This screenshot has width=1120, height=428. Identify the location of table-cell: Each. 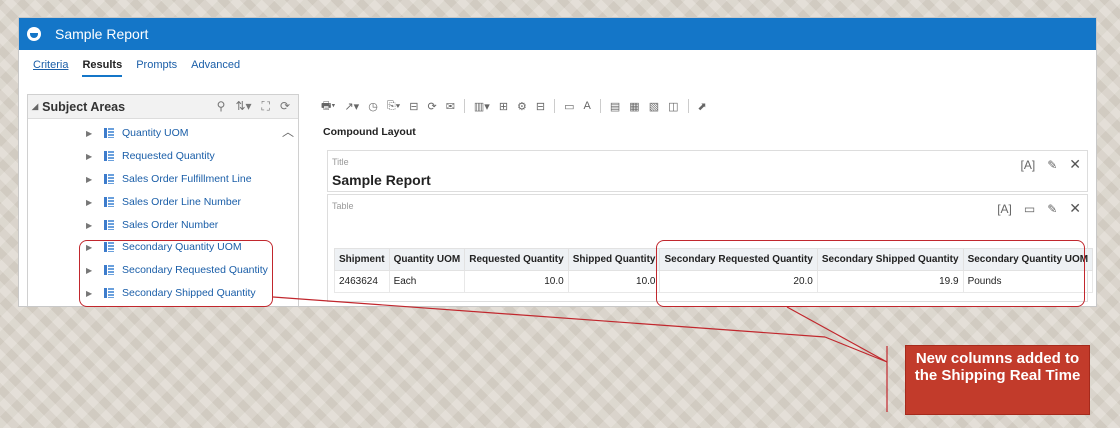
(427, 281).